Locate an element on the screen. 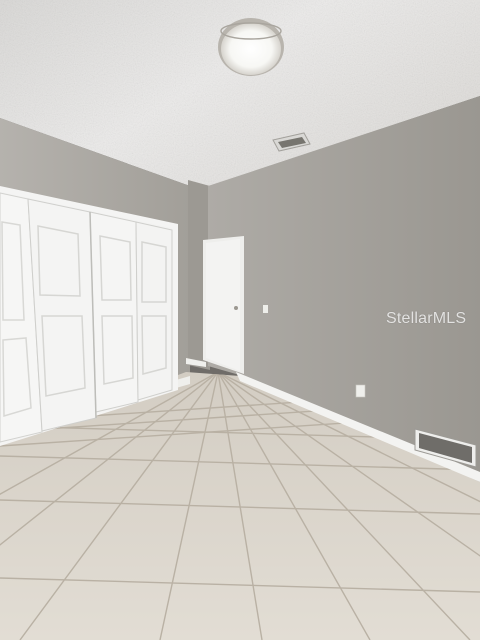 The width and height of the screenshot is (480, 640). ceiling-light is located at coordinates (251, 47).